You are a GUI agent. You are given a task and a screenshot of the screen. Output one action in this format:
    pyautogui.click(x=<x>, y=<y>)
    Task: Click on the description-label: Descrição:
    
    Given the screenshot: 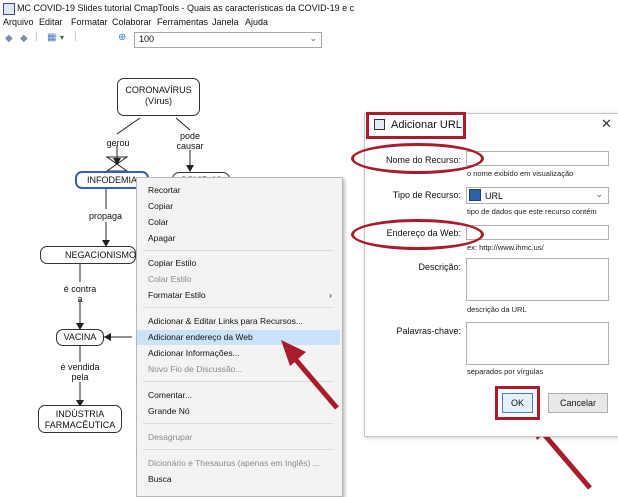 What is the action you would take?
    pyautogui.click(x=439, y=267)
    